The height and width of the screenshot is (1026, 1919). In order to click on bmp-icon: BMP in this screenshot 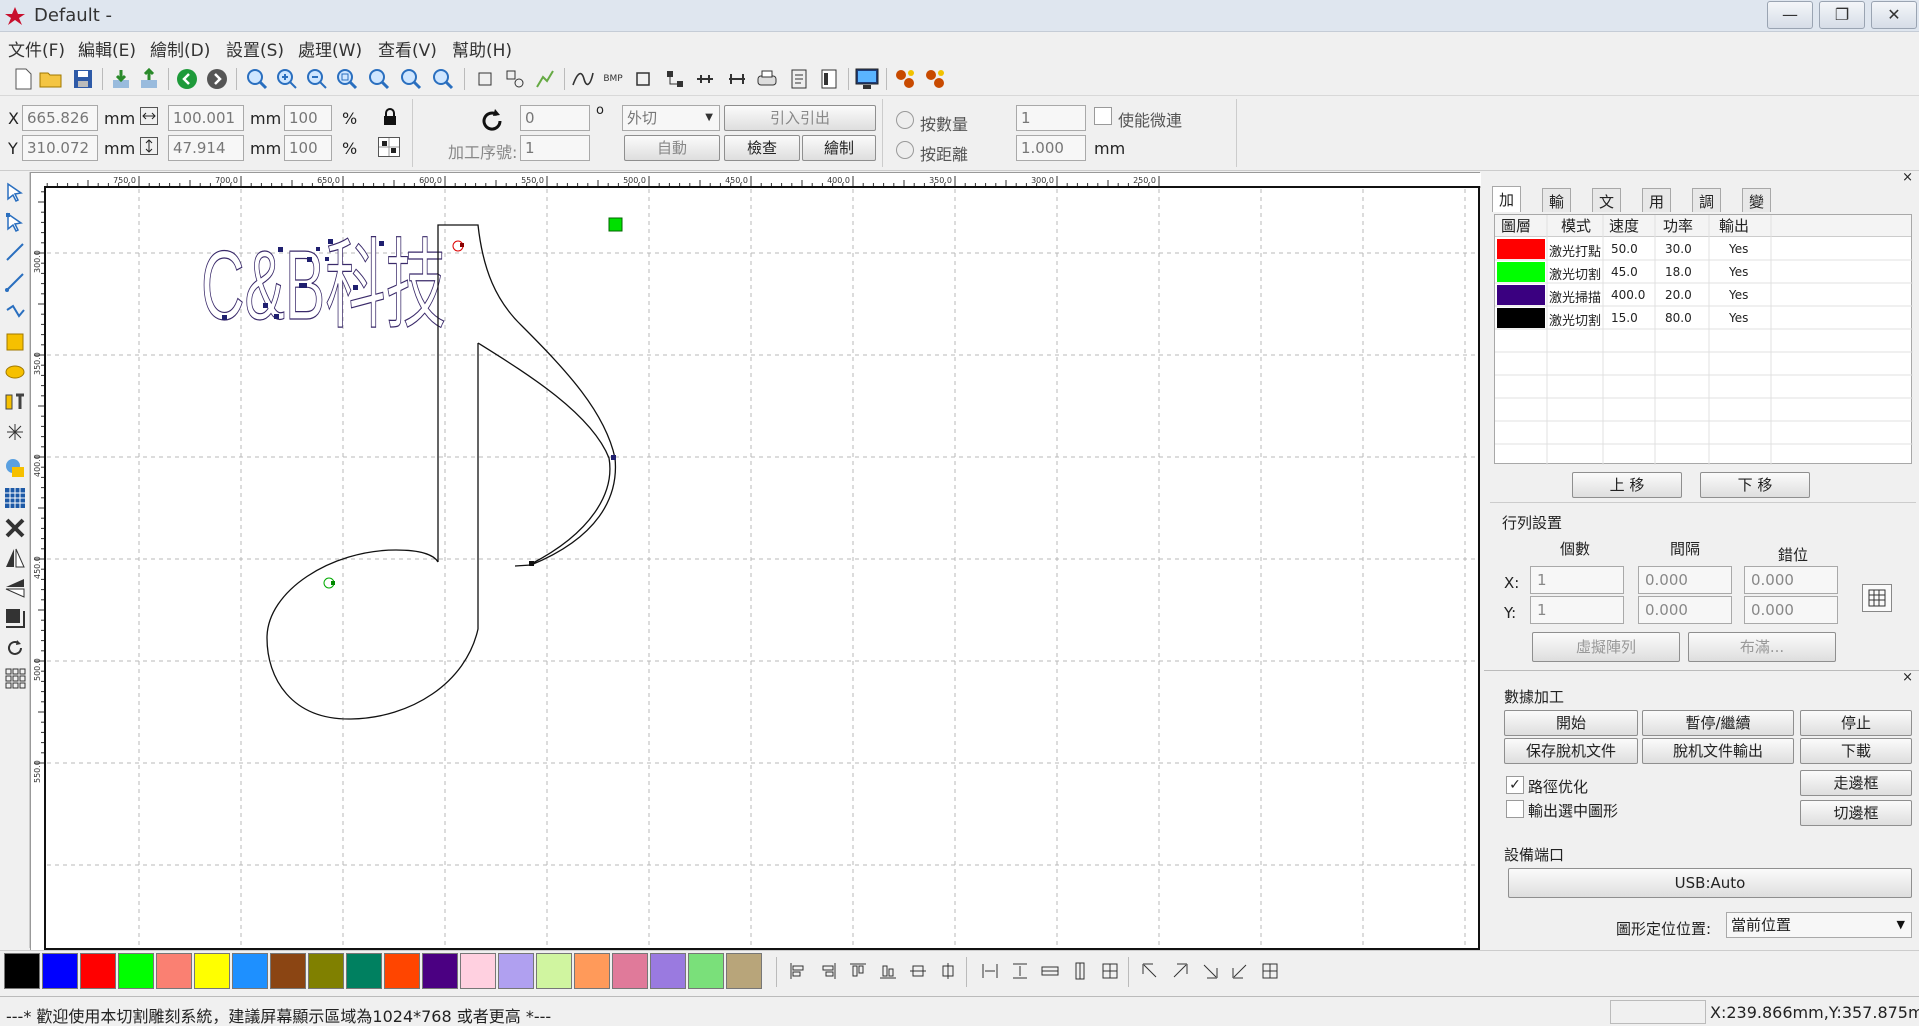, I will do `click(613, 79)`.